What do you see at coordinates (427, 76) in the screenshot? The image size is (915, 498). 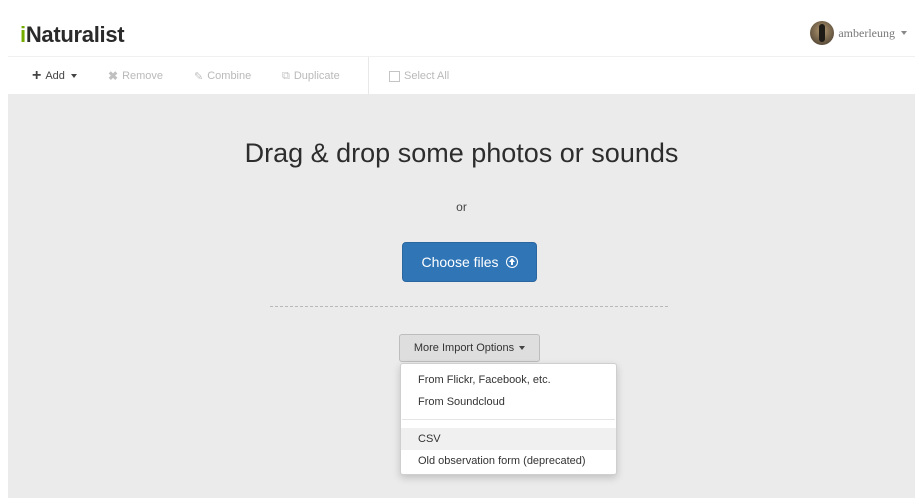 I see `select-all-label: Select All` at bounding box center [427, 76].